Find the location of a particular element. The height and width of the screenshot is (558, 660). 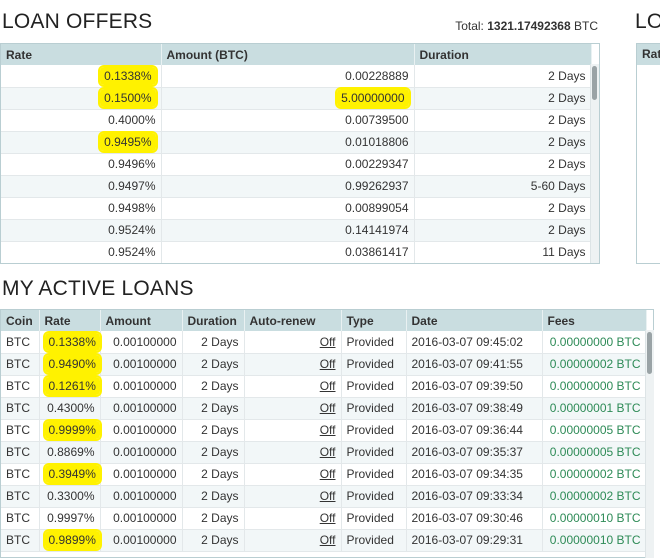

loan-fees: 0.00000005 BTC is located at coordinates (594, 430).